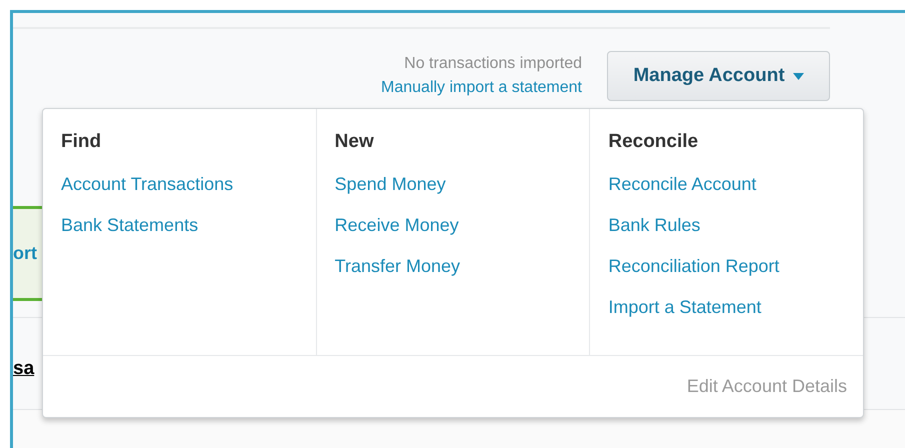 This screenshot has width=905, height=448. I want to click on tab-label: ort, so click(25, 253).